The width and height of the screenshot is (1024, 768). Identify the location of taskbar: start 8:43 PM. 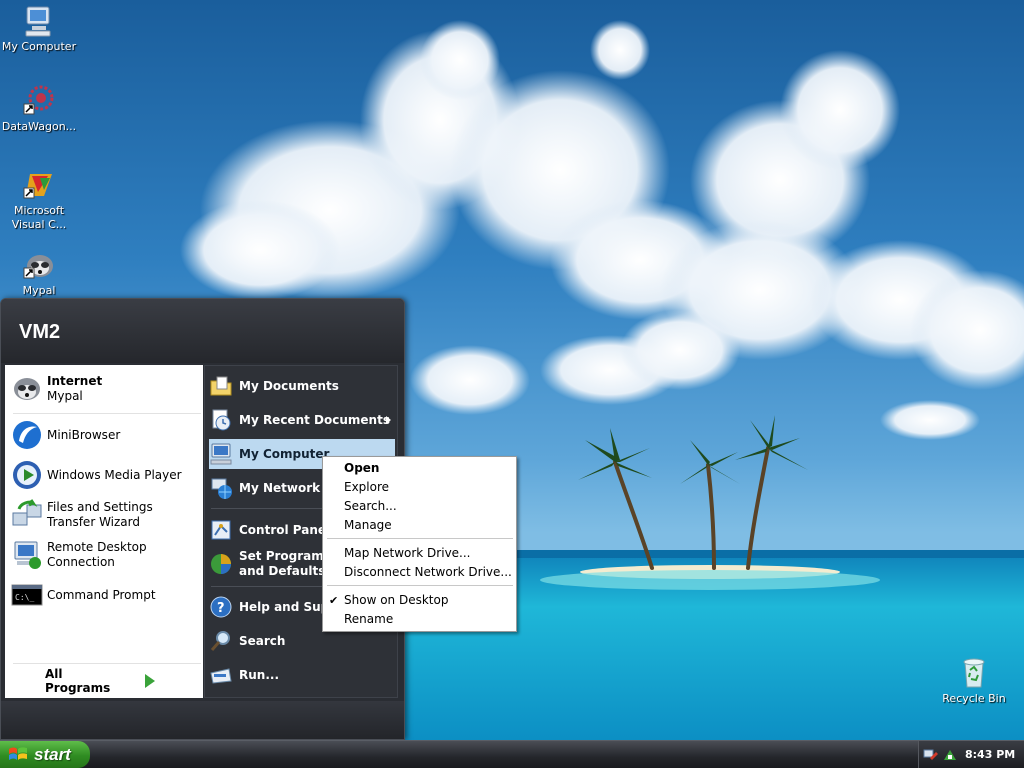
(512, 754).